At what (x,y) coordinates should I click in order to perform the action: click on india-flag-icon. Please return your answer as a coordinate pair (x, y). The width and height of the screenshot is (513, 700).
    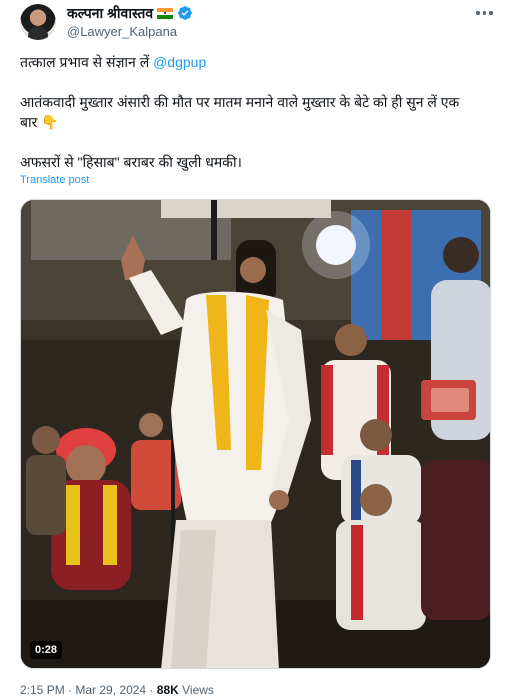
    Looking at the image, I should click on (165, 13).